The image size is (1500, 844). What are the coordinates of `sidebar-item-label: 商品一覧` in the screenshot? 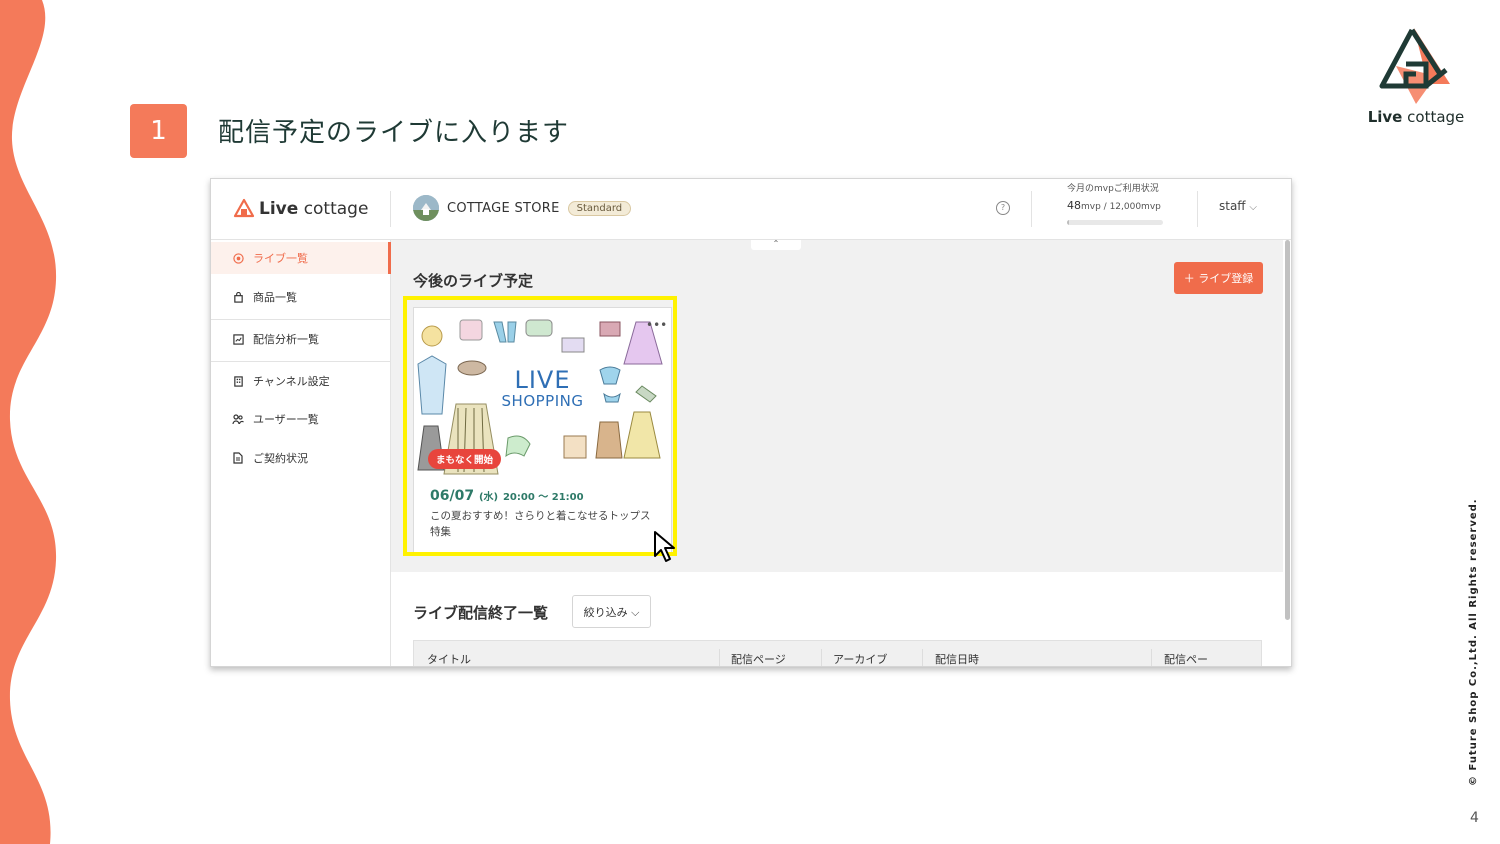 It's located at (275, 297).